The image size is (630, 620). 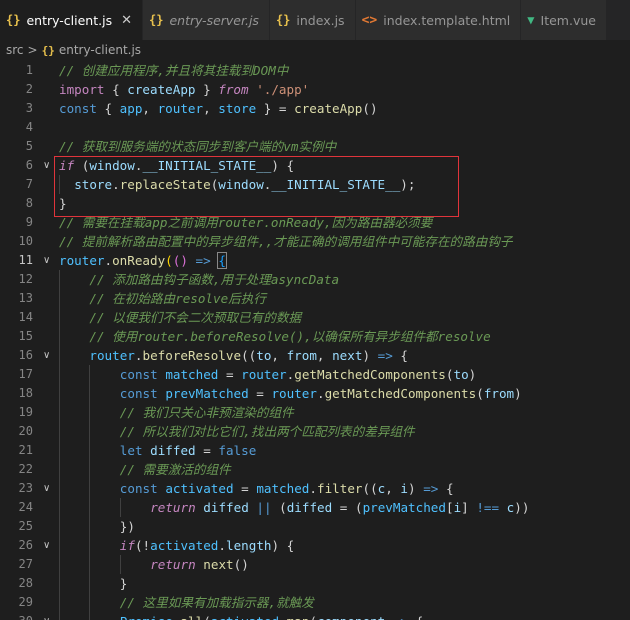 What do you see at coordinates (25, 488) in the screenshot?
I see `line-number: 23` at bounding box center [25, 488].